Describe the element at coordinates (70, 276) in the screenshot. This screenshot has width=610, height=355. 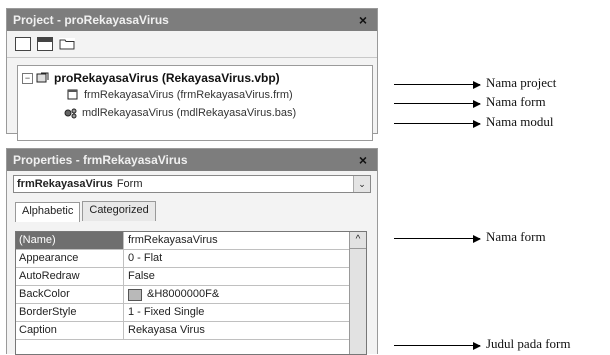
I see `property-name: AutoRedraw` at that location.